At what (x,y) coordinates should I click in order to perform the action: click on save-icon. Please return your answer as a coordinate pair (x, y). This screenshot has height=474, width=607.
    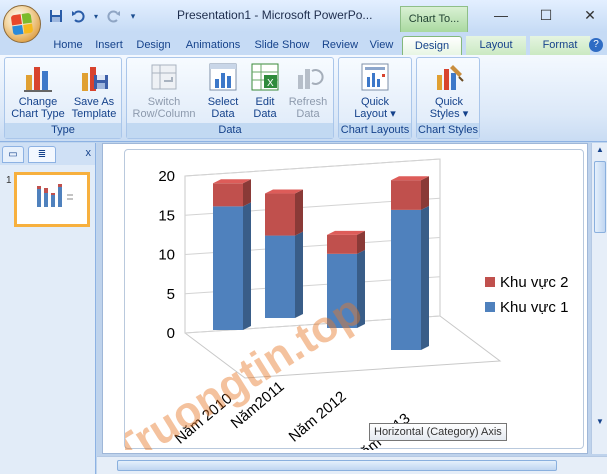
    Looking at the image, I should click on (56, 16).